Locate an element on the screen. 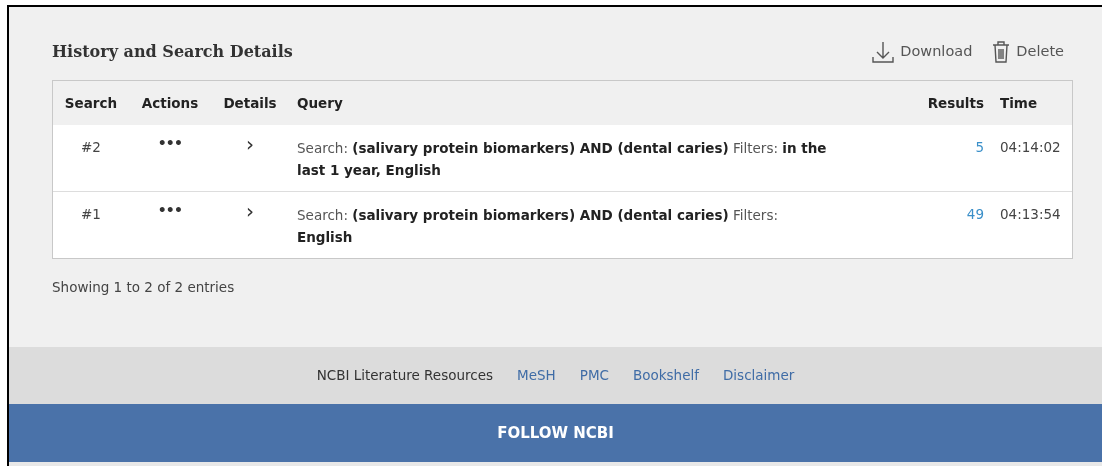 The image size is (1102, 466). download-button: Download is located at coordinates (922, 52).